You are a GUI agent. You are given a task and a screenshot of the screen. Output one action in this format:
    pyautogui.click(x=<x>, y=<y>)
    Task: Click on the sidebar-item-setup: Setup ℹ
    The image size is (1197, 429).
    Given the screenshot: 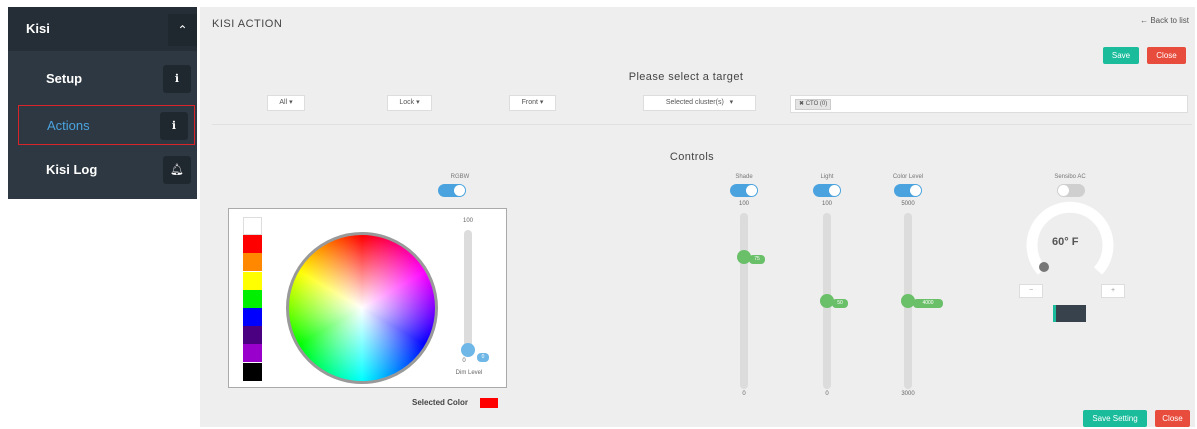 What is the action you would take?
    pyautogui.click(x=106, y=79)
    